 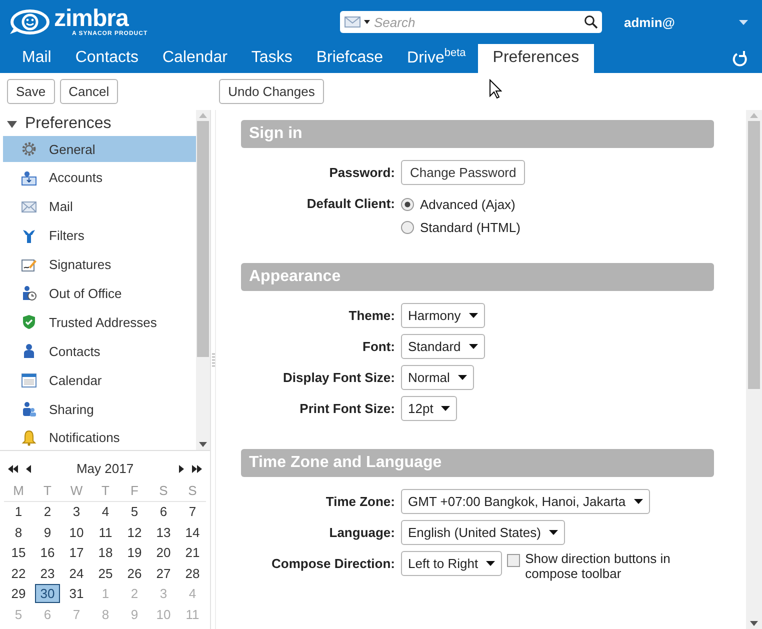 What do you see at coordinates (429, 408) in the screenshot?
I see `dropdown: 12pt` at bounding box center [429, 408].